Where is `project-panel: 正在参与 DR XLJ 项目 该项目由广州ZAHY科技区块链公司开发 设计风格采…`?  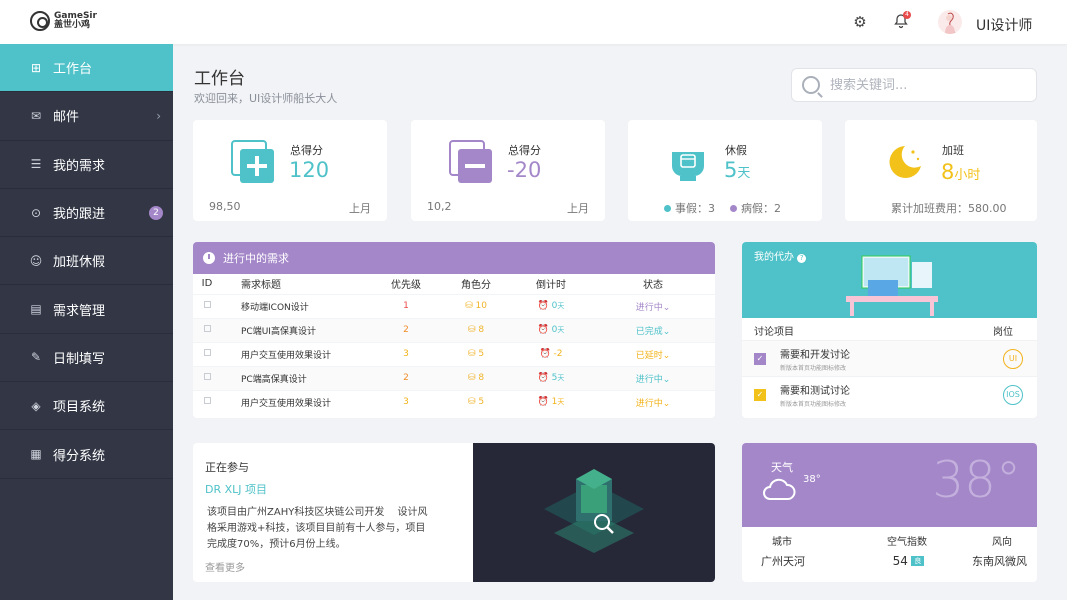
project-panel: 正在参与 DR XLJ 项目 该项目由广州ZAHY科技区块链公司开发 设计风格采… is located at coordinates (454, 512).